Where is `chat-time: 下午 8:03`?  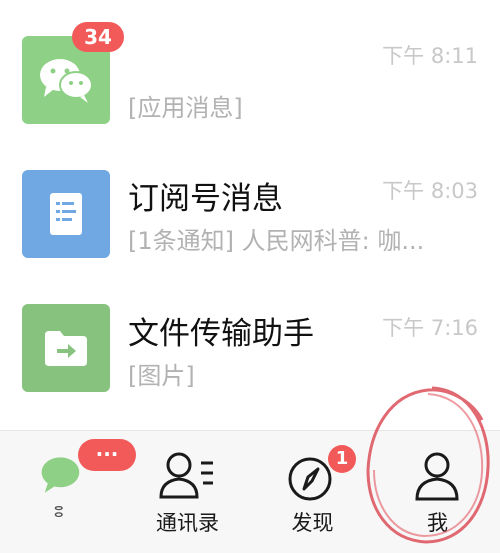
chat-time: 下午 8:03 is located at coordinates (430, 191).